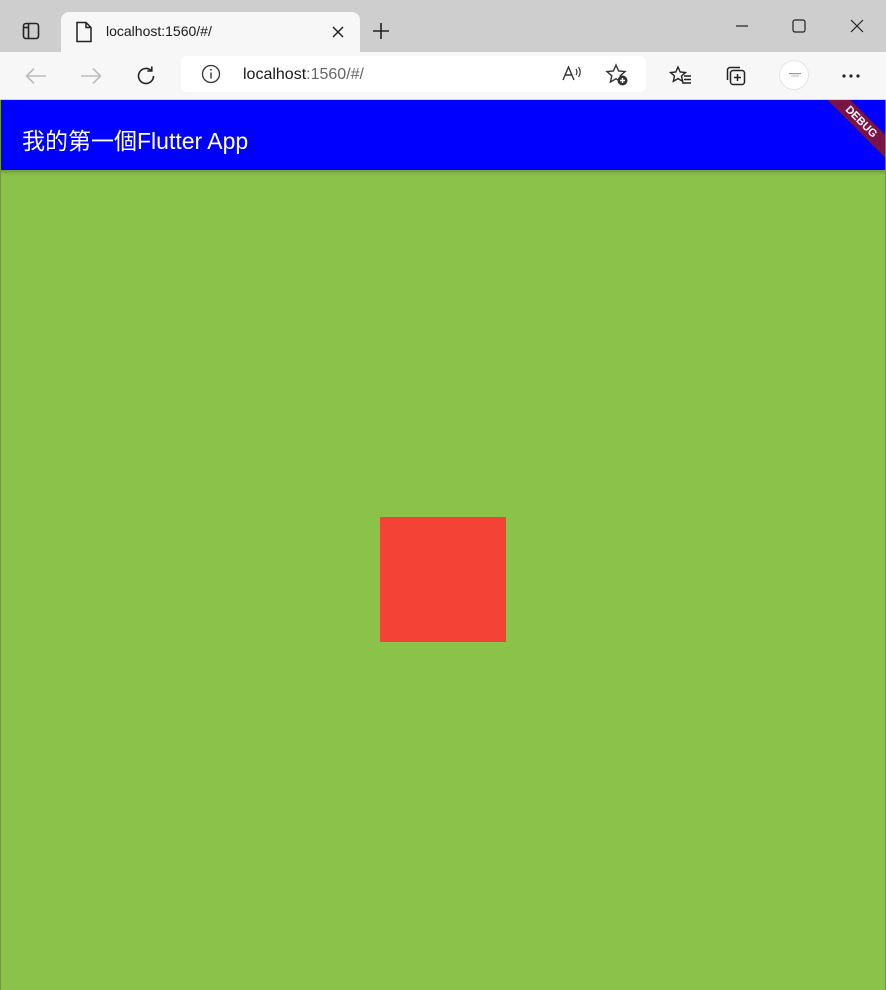 This screenshot has height=990, width=886. What do you see at coordinates (381, 31) in the screenshot?
I see `new-tab-button` at bounding box center [381, 31].